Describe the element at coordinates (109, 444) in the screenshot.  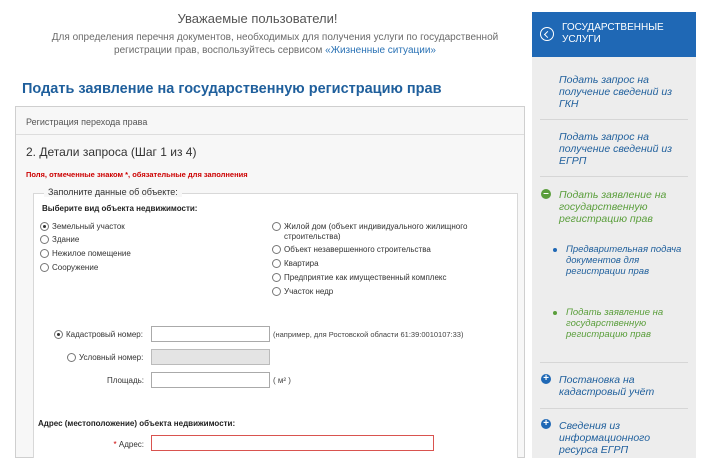
I see `address-label-wrap: * Адрес:` at that location.